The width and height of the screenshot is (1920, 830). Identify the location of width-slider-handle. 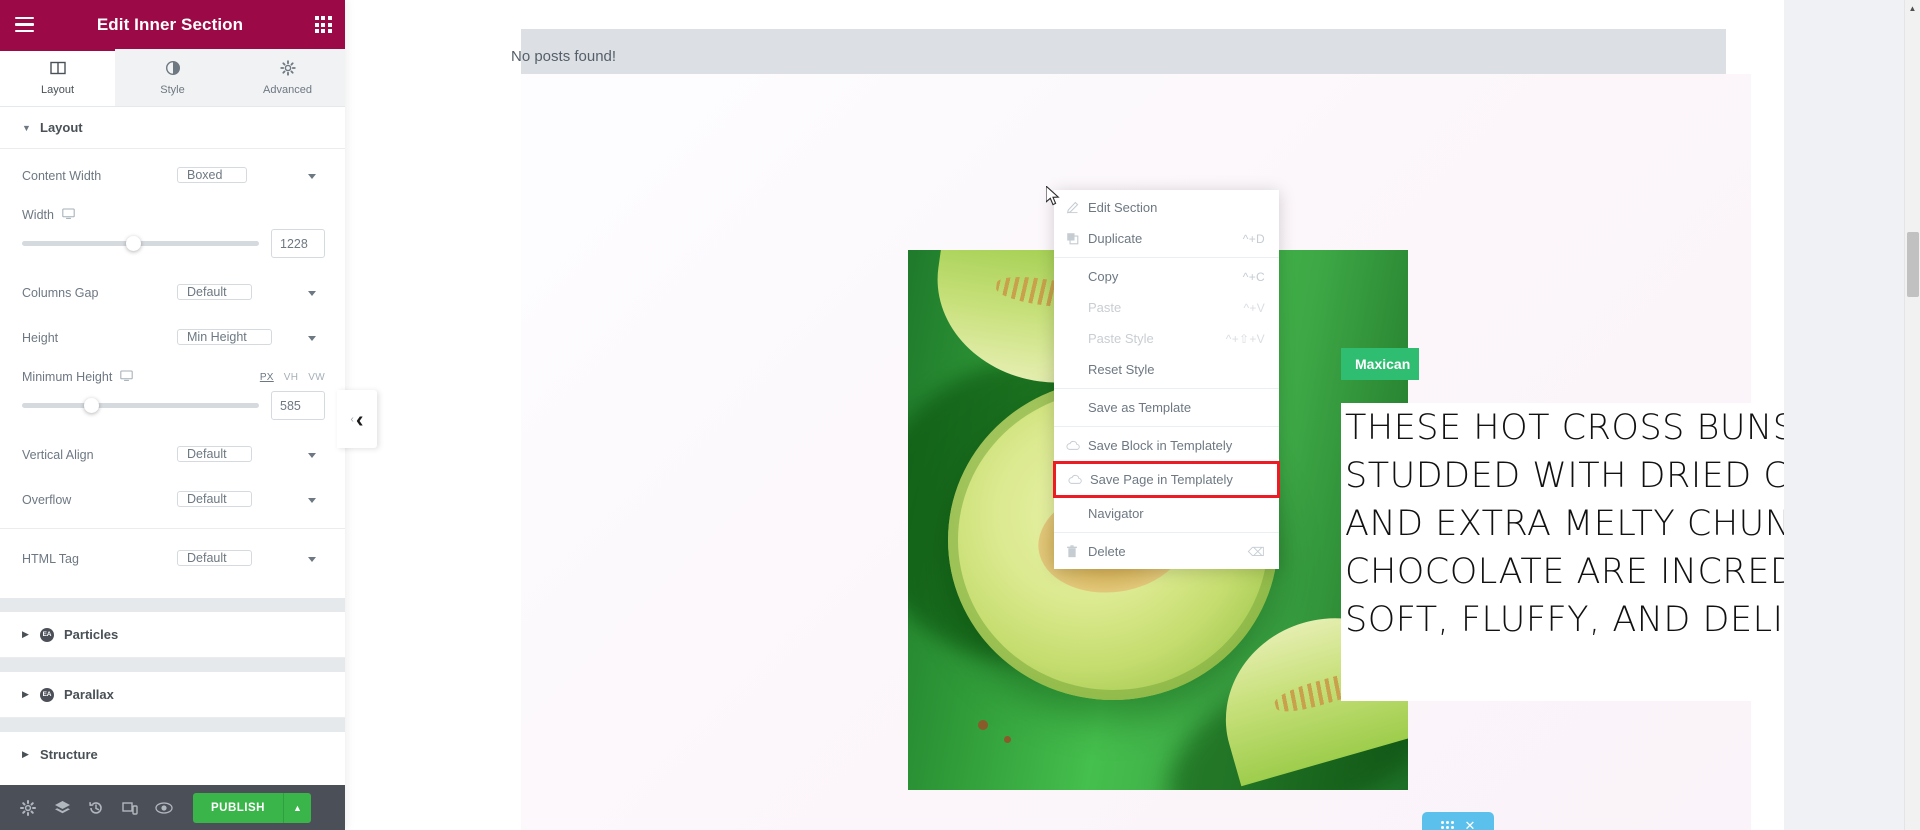
(134, 243).